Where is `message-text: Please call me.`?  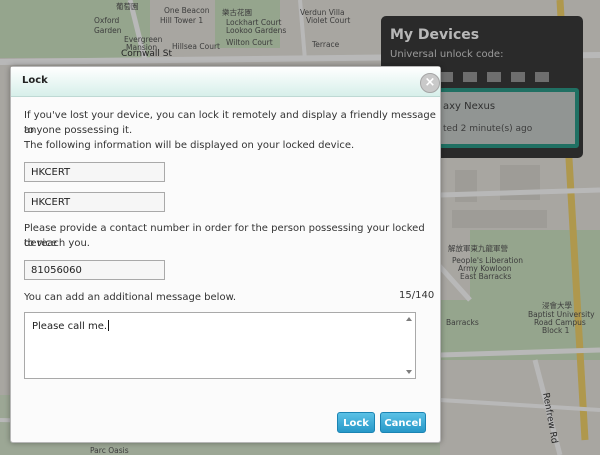
message-text: Please call me. is located at coordinates (71, 326).